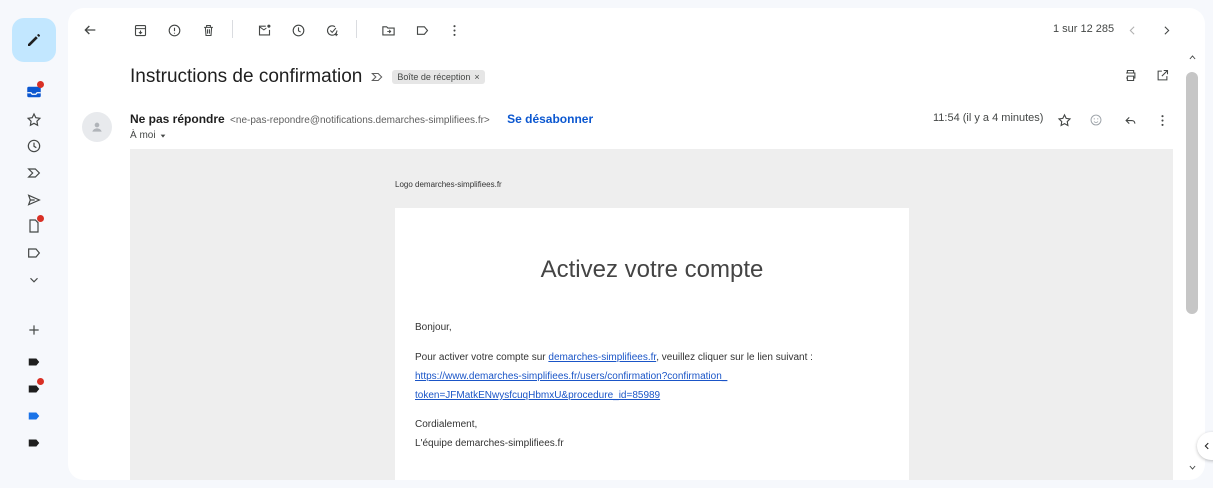  Describe the element at coordinates (34, 200) in the screenshot. I see `rail-sent` at that location.